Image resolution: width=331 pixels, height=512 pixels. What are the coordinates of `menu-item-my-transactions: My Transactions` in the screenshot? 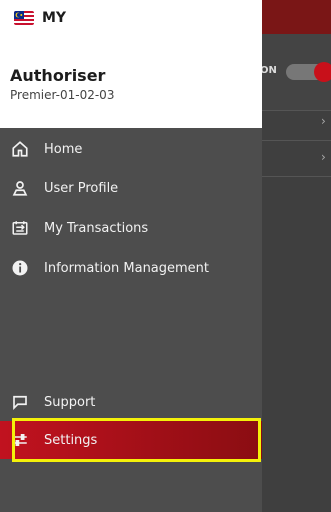 It's located at (131, 228).